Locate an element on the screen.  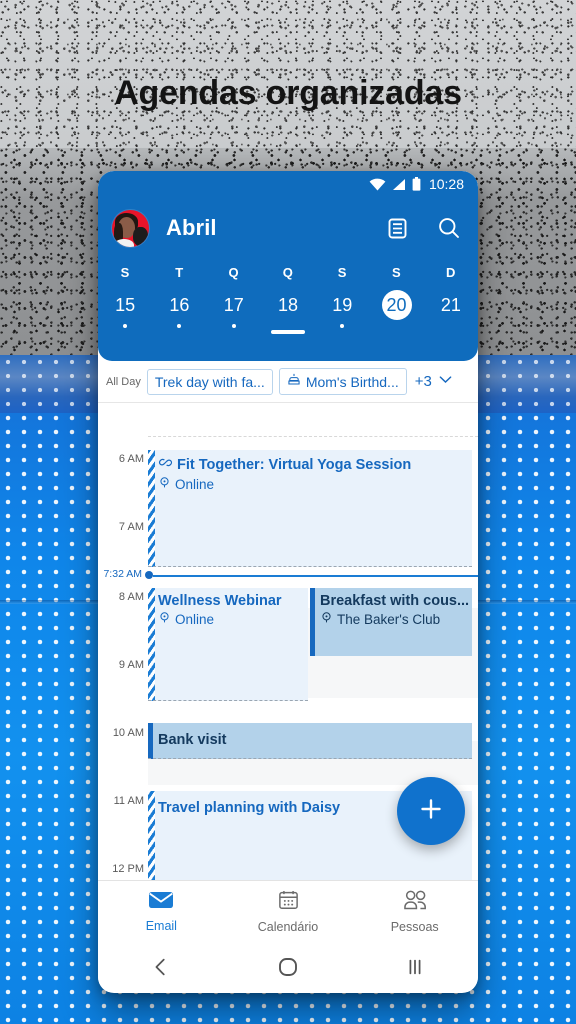
dow-1: T is located at coordinates (179, 272).